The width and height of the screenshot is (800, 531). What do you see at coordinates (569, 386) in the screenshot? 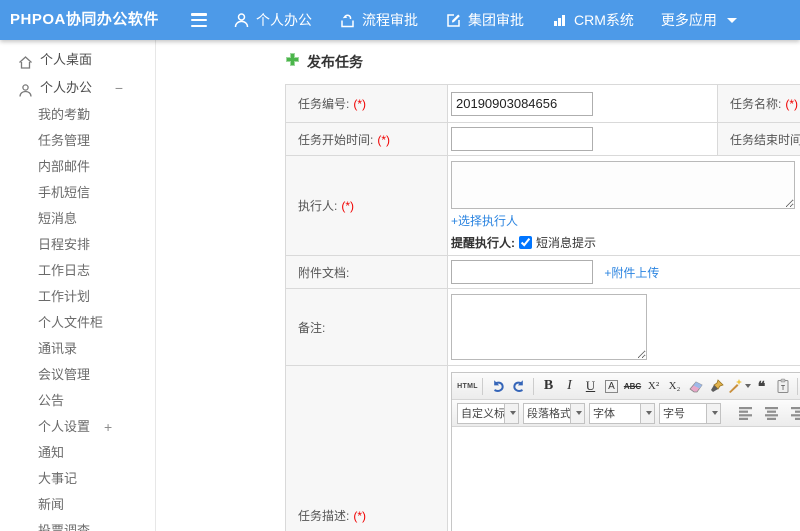
I see `italic-button: I` at bounding box center [569, 386].